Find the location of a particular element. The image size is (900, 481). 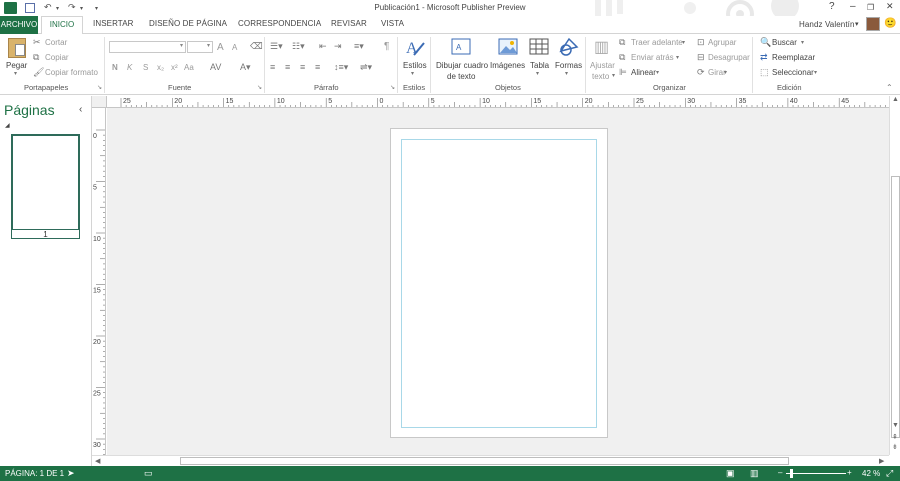

table-dropdown-icon: ▾ is located at coordinates (537, 73).